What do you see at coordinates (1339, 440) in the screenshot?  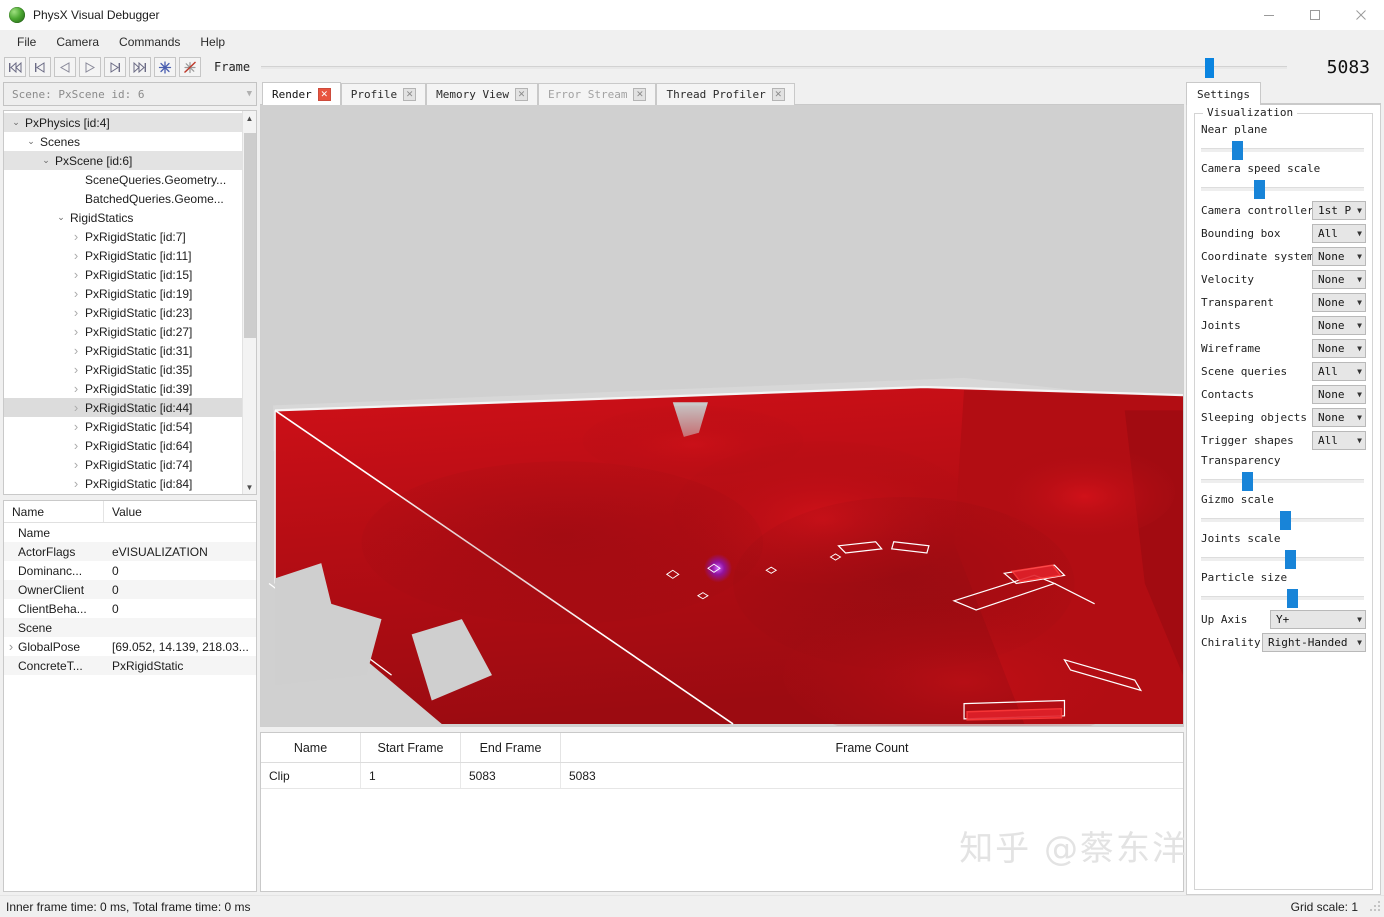 I see `dropdown-trigger-shapes: All ▼` at bounding box center [1339, 440].